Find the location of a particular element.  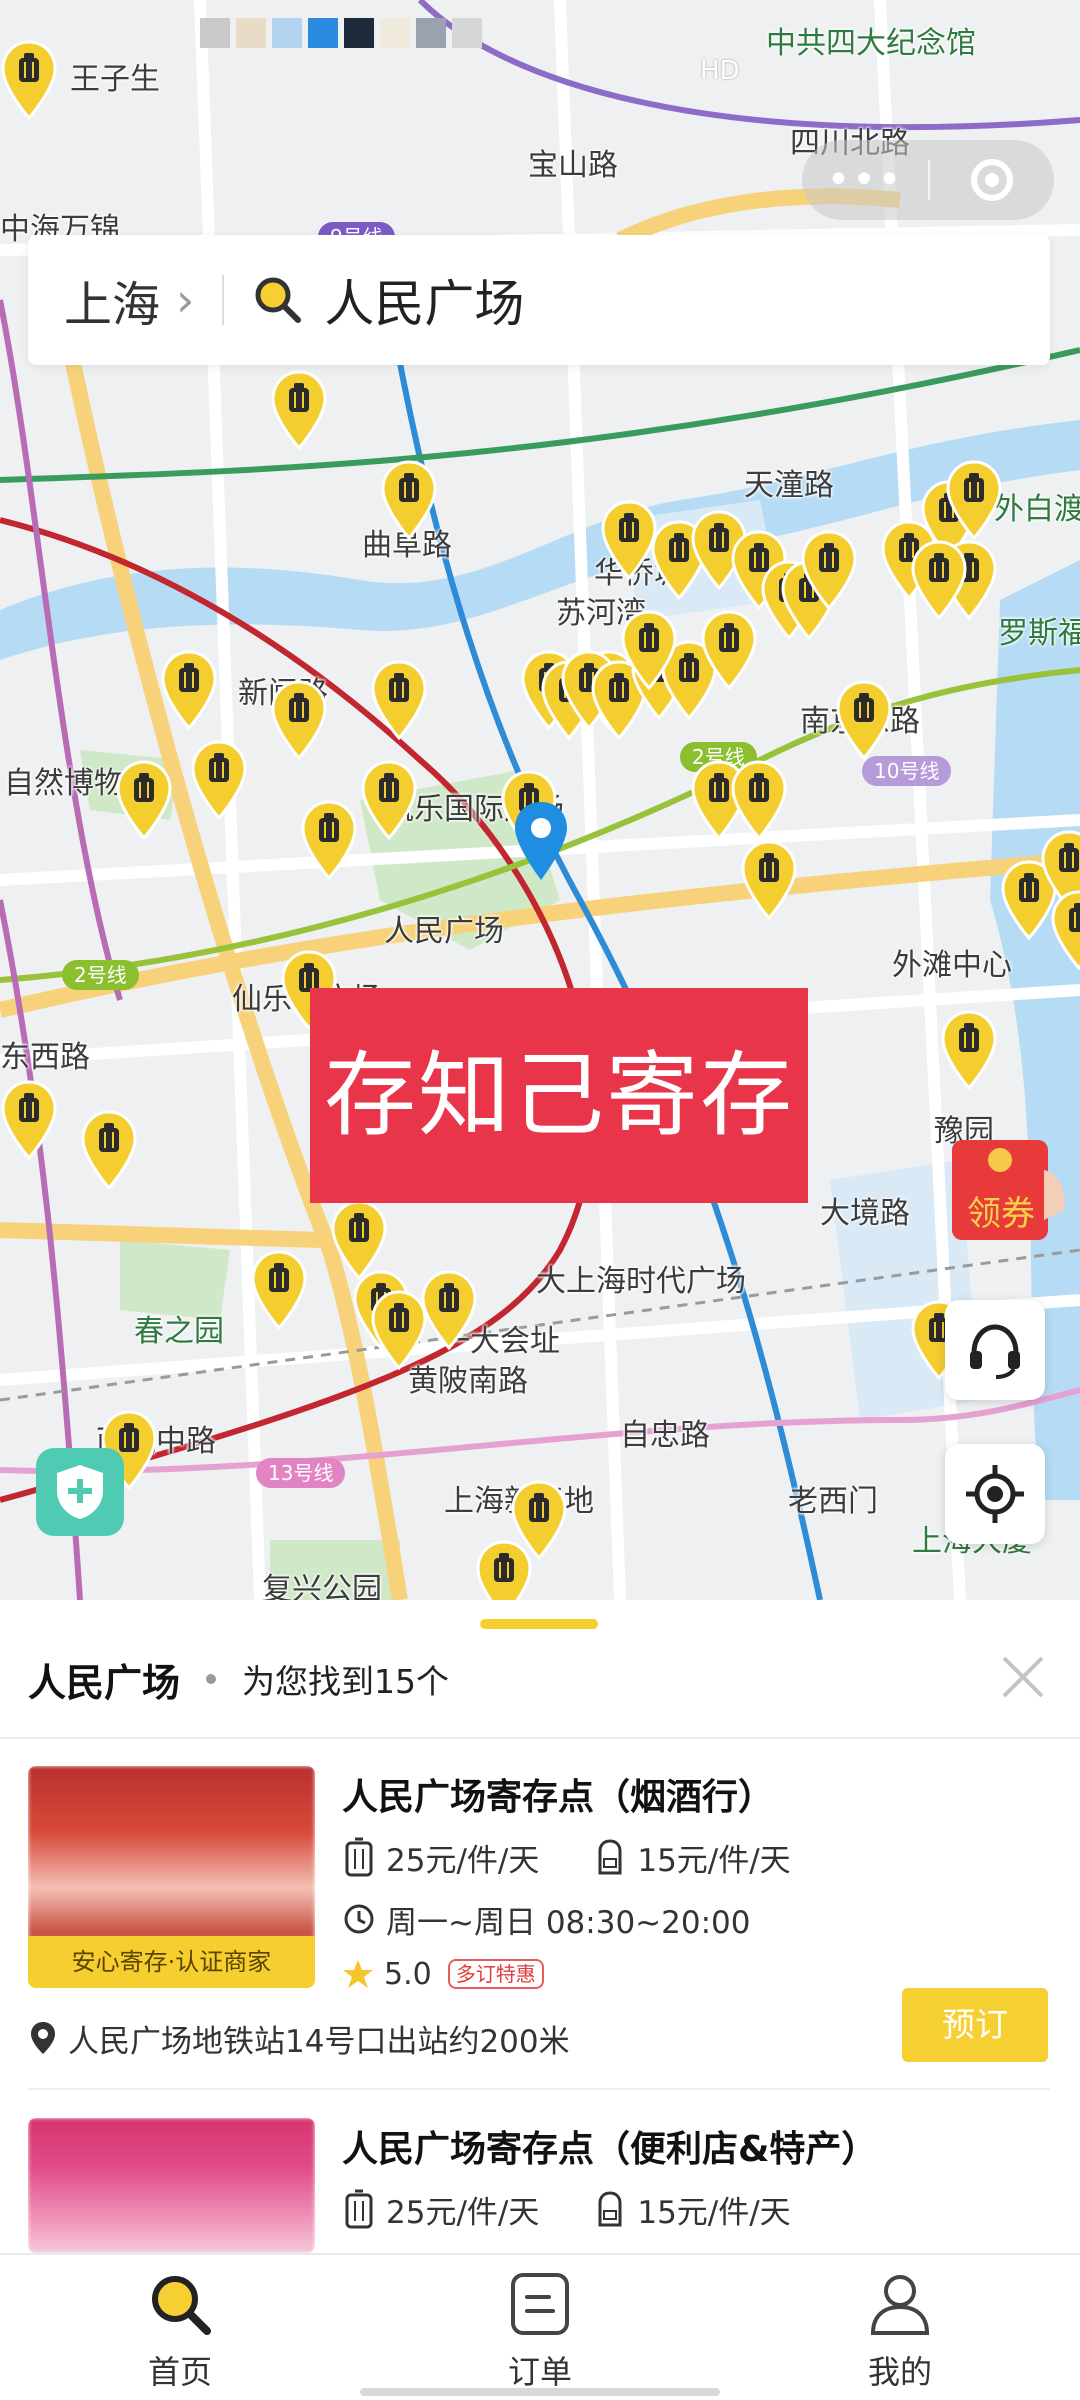

results-header: 人民广场 为您找到15个 is located at coordinates (238, 1679).